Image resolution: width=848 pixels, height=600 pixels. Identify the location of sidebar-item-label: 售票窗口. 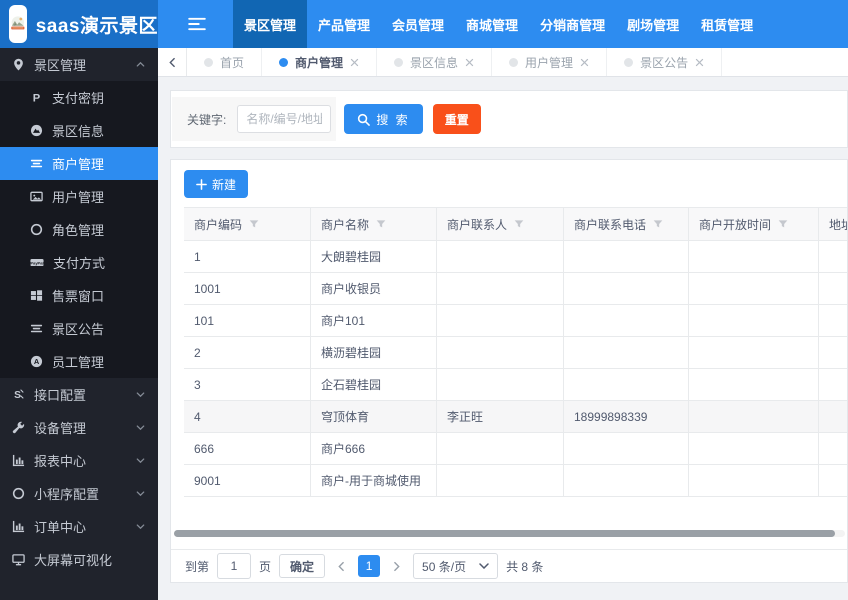
(78, 296).